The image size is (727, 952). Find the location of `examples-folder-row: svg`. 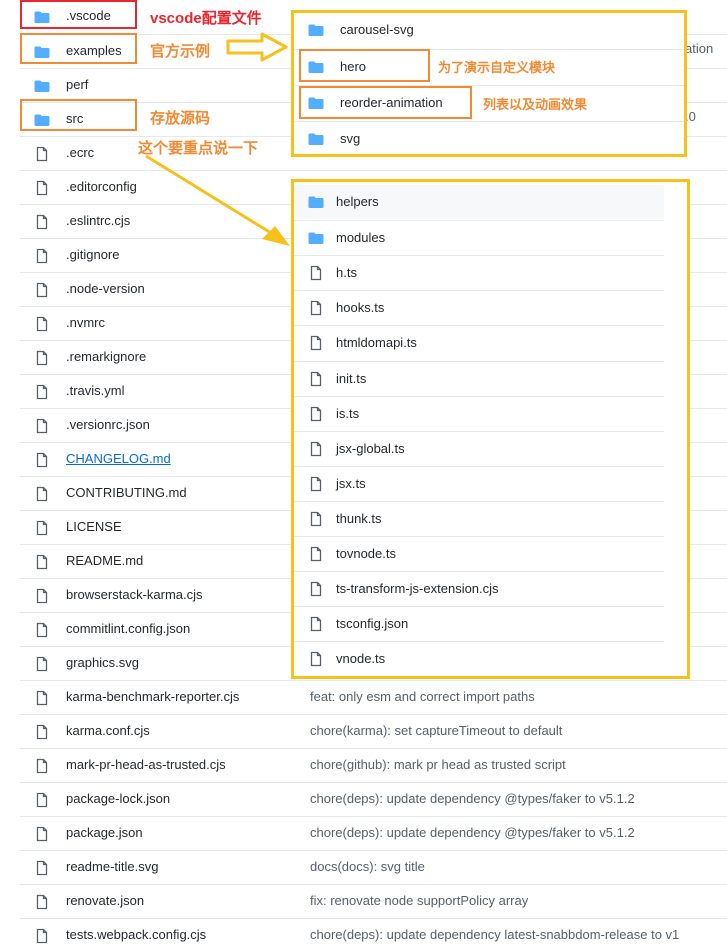

examples-folder-row: svg is located at coordinates (489, 138).